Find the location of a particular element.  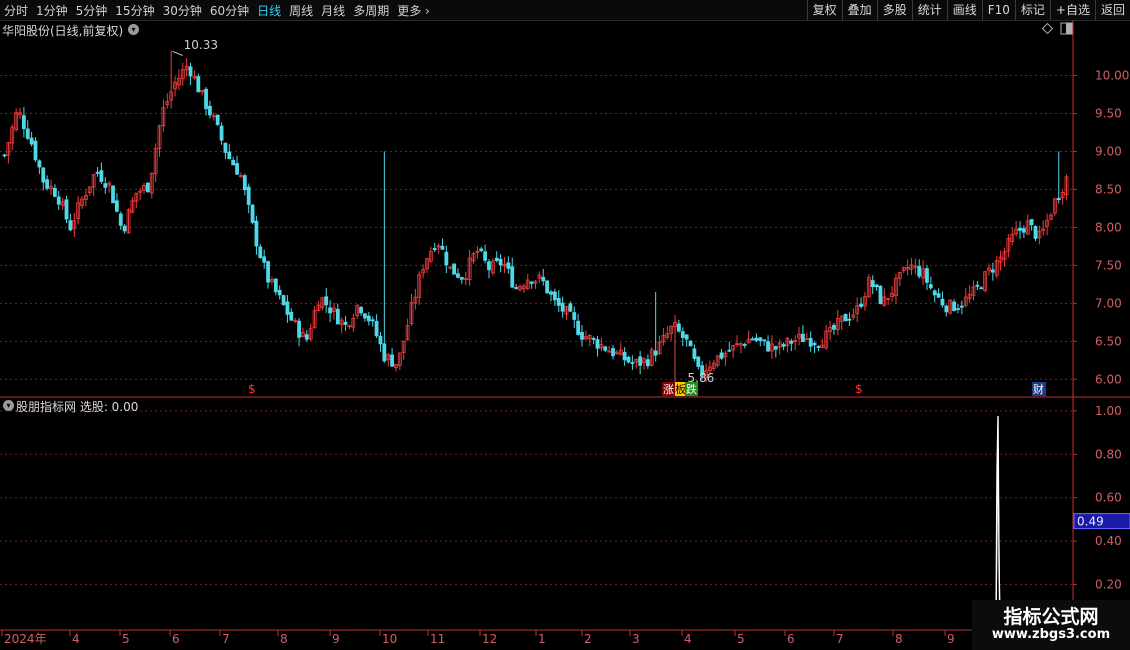

time-tick-label: 8 is located at coordinates (284, 639).